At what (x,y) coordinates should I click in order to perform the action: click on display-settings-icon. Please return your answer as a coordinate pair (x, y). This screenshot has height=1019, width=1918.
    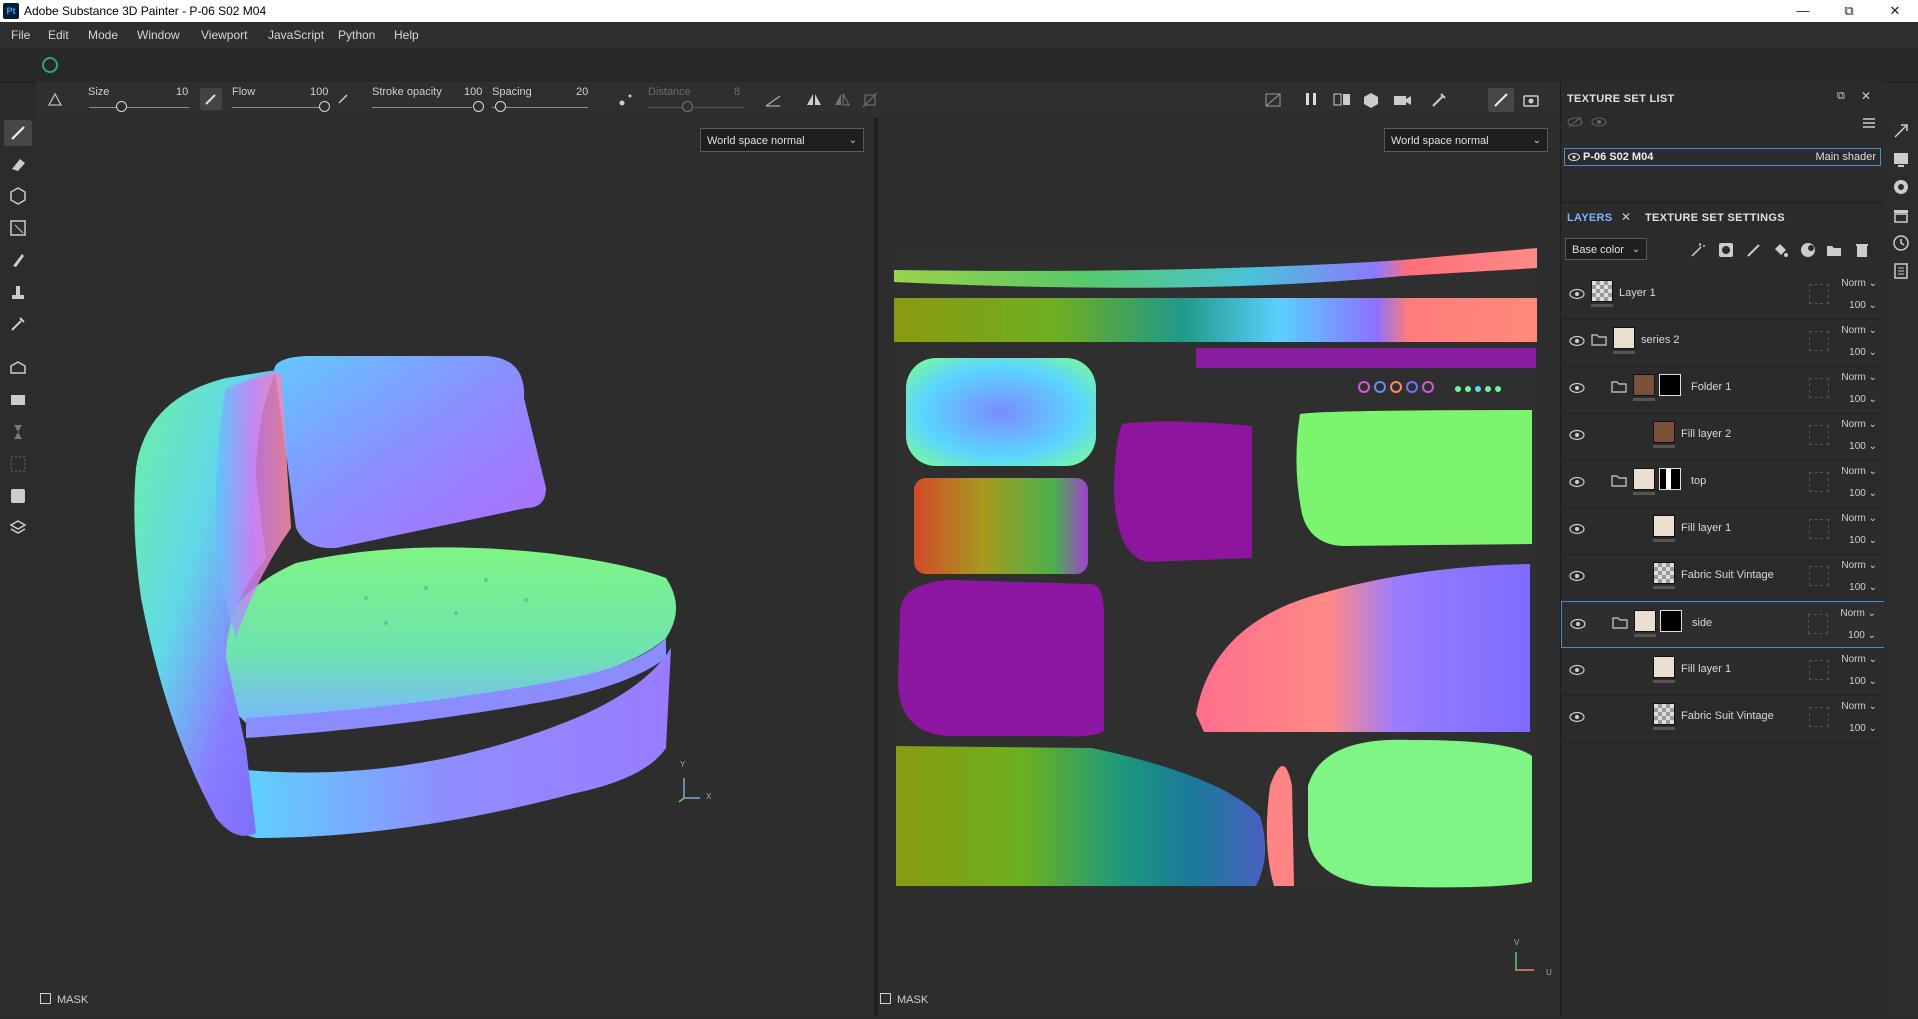
    Looking at the image, I should click on (1901, 159).